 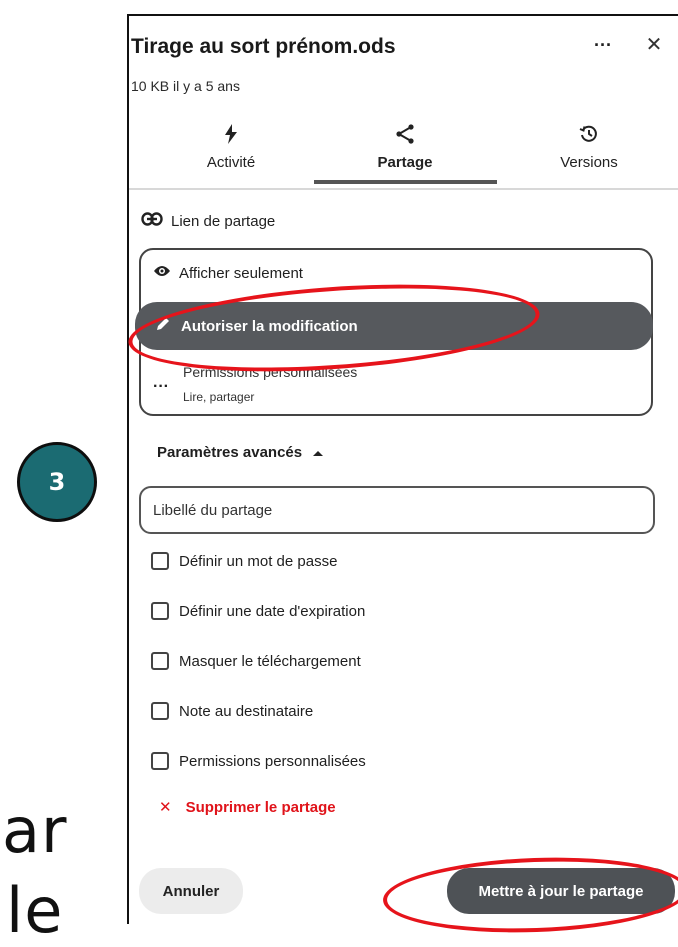 I want to click on tab-versions: Versions, so click(x=589, y=154).